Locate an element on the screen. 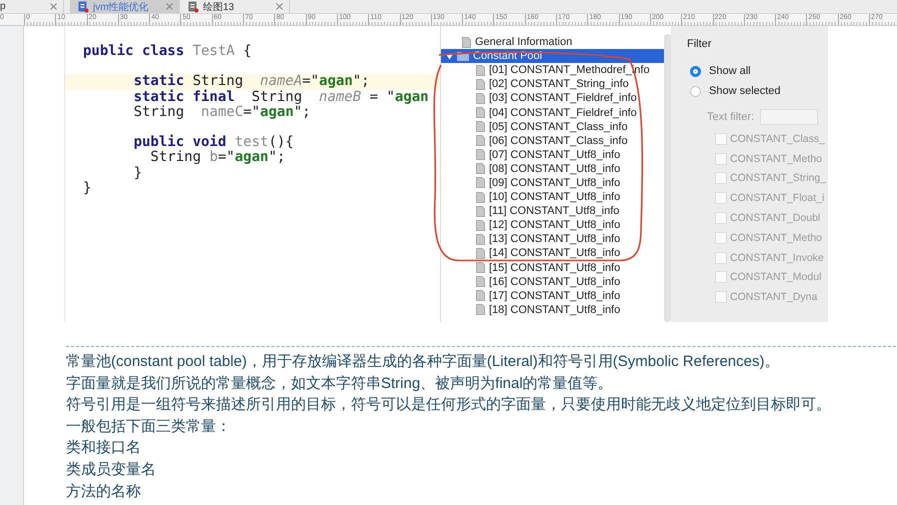 This screenshot has height=505, width=897. tree-item: [15] CONSTANT_Utf8_info is located at coordinates (552, 267).